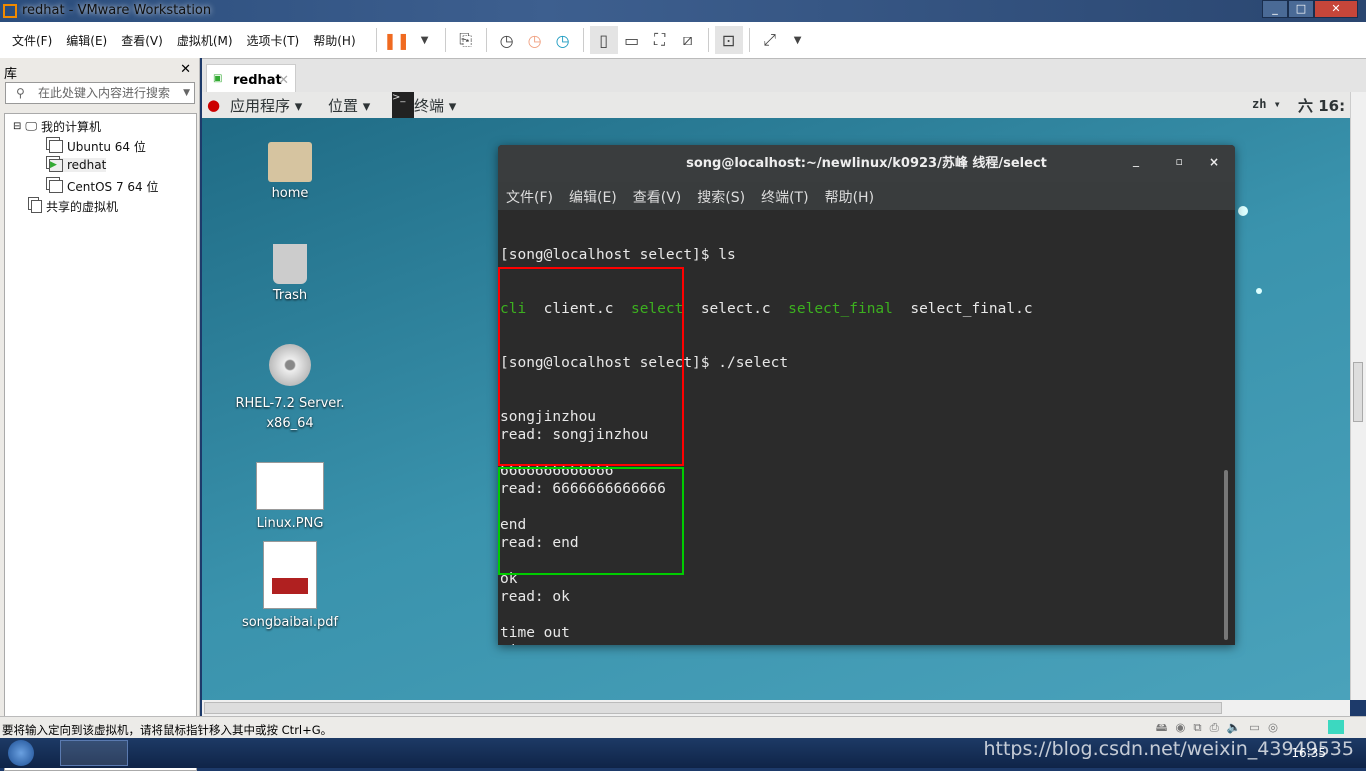 This screenshot has width=1366, height=771. Describe the element at coordinates (78, 165) in the screenshot. I see `tree-item-redhat: ▶ redhat` at that location.